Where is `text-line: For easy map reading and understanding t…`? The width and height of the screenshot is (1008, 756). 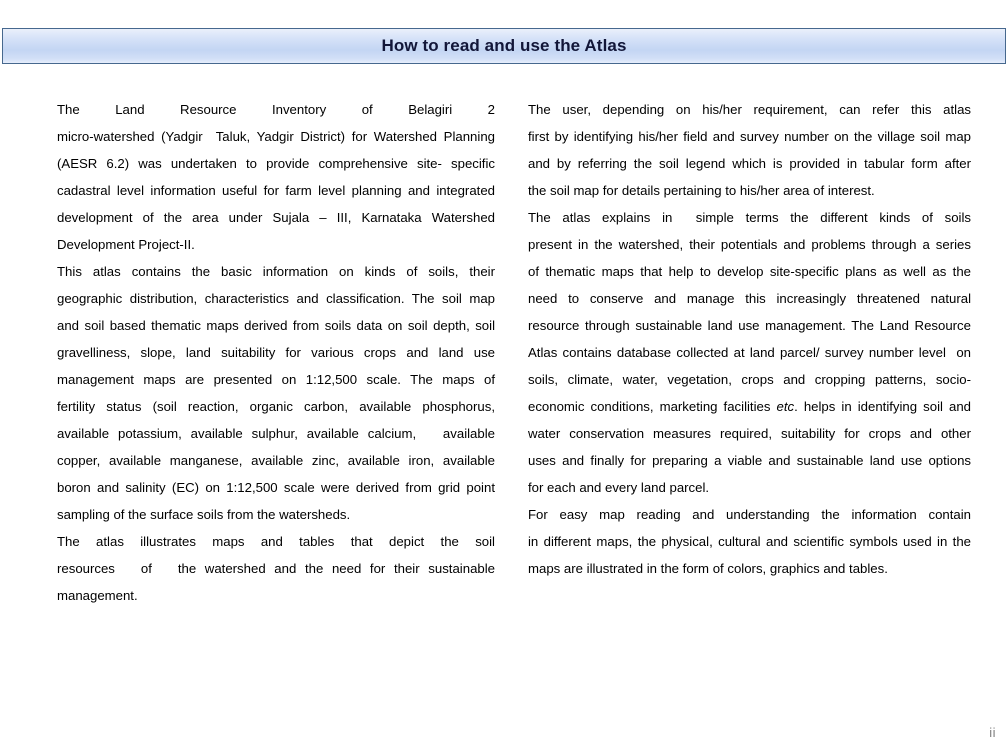
text-line: For easy map reading and understanding t… is located at coordinates (749, 514).